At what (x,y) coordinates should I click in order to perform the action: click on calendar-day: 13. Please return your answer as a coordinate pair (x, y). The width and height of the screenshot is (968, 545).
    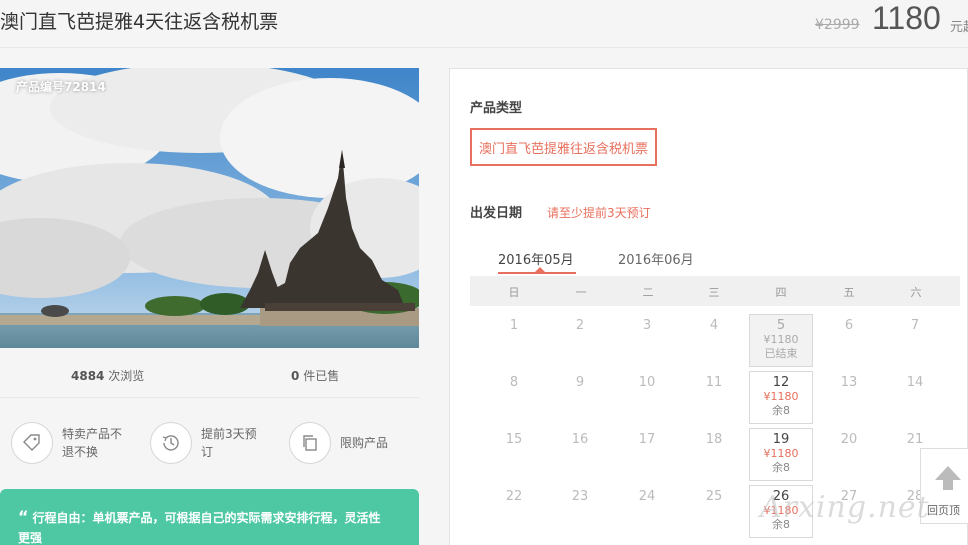
    Looking at the image, I should click on (849, 382).